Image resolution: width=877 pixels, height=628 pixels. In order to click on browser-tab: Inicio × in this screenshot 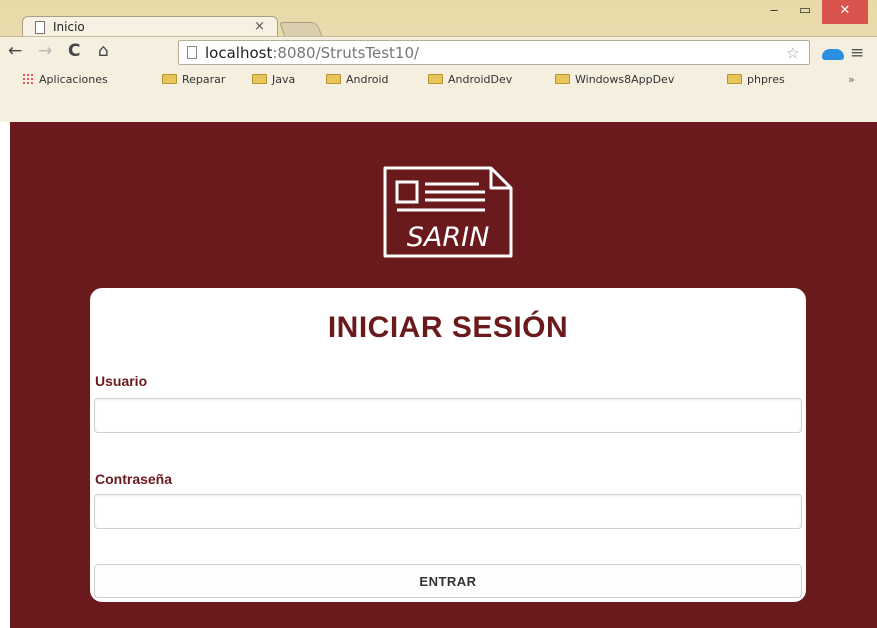, I will do `click(150, 27)`.